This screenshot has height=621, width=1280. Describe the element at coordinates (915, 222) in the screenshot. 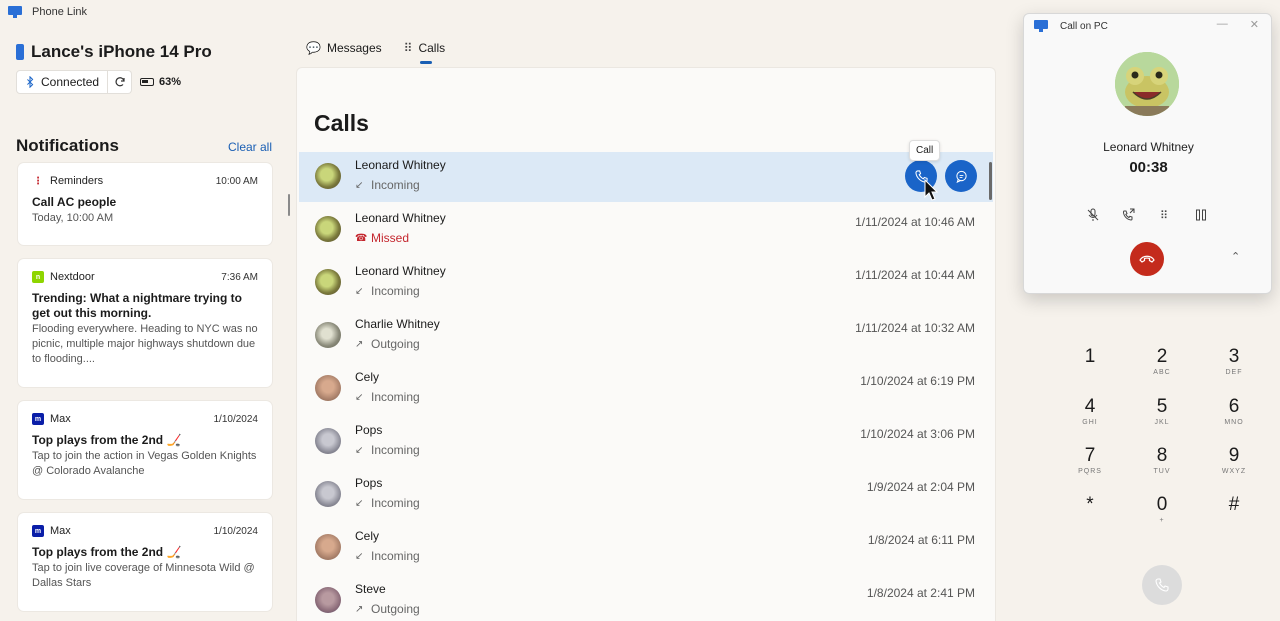

I see `call-date: 1/11/2024 at 10:46 AM` at that location.